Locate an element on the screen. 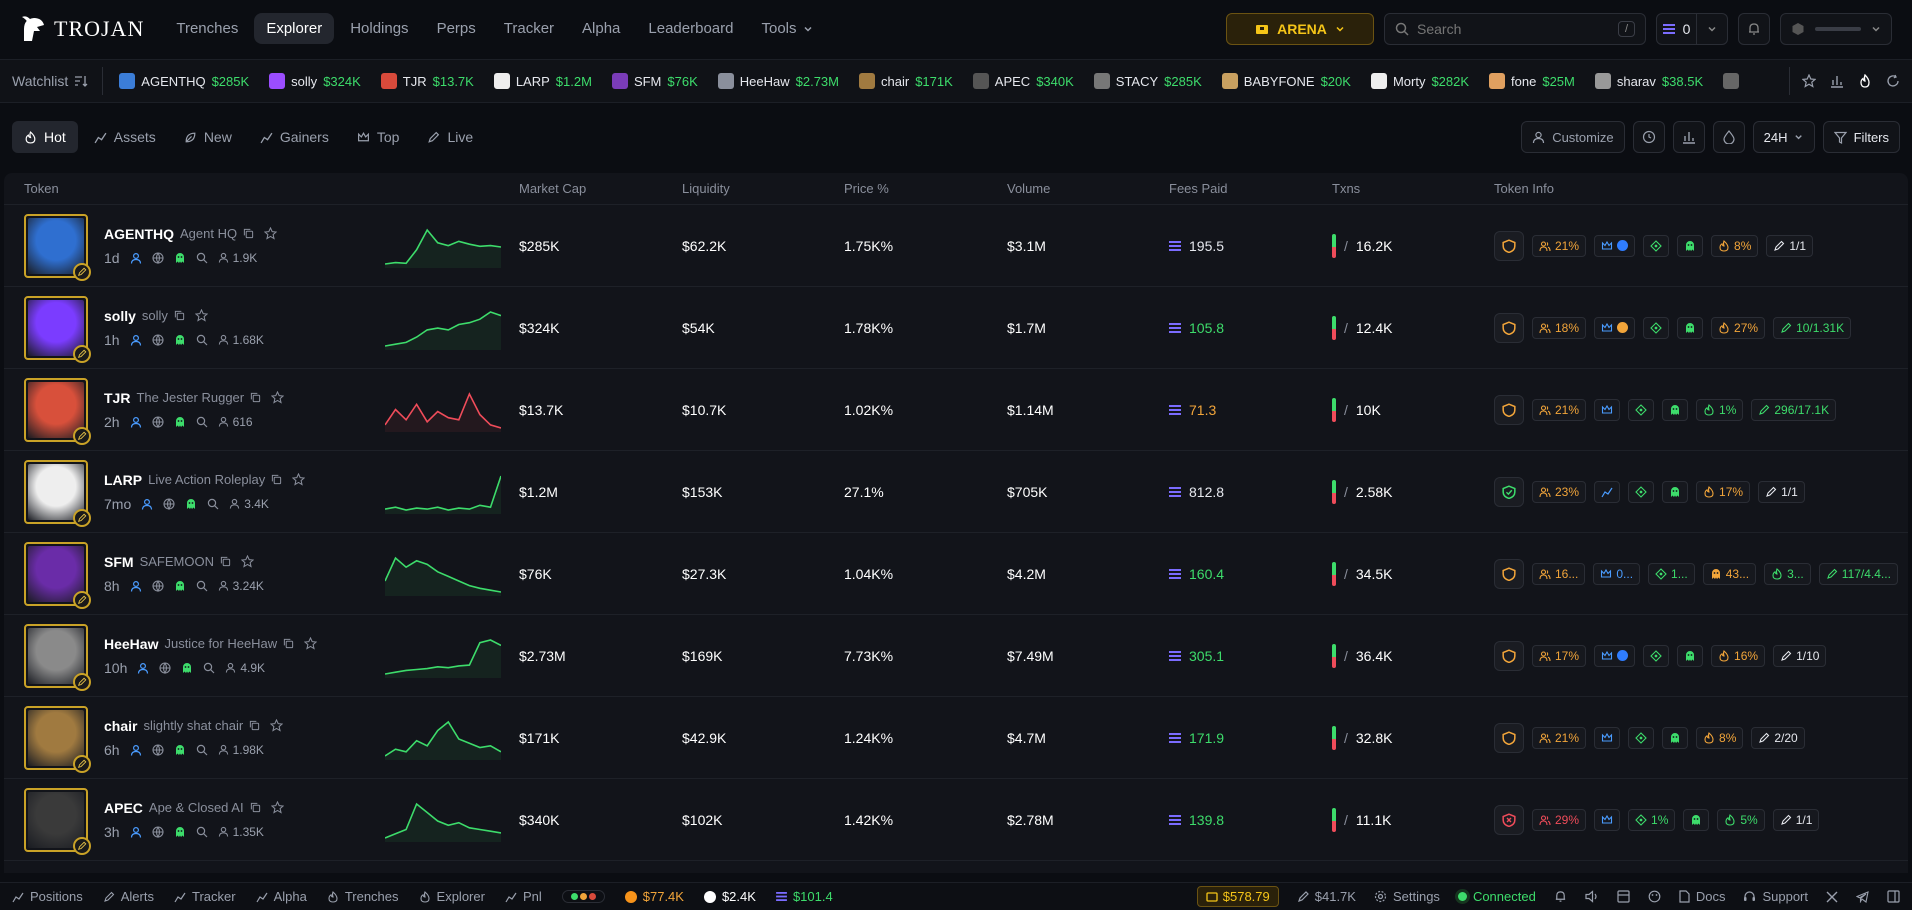  bottom-nav-trenches: Trenches is located at coordinates (363, 896).